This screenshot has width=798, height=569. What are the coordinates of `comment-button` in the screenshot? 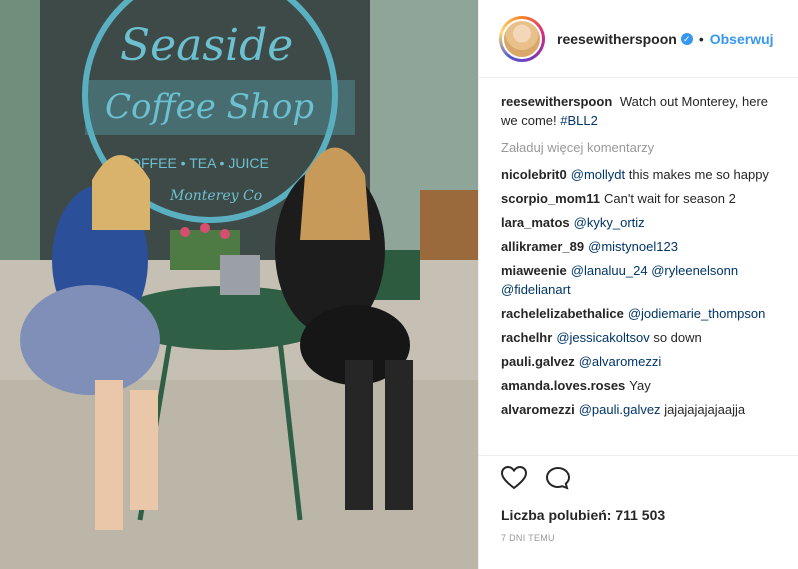 It's located at (558, 480).